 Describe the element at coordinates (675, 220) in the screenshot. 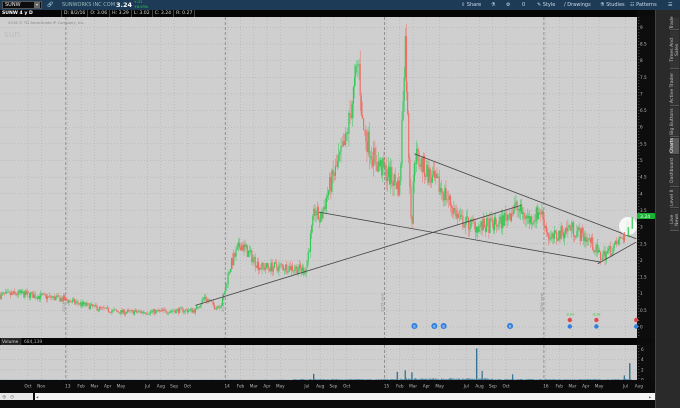

I see `sidebar-tab: Live News` at that location.